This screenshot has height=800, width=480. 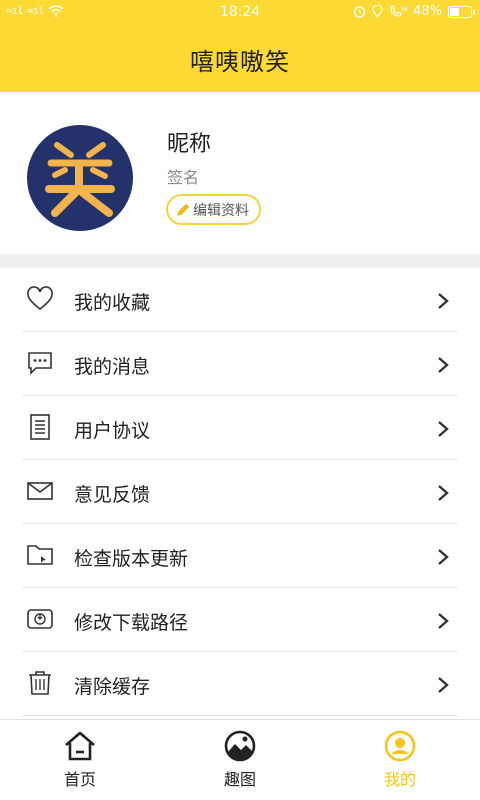 What do you see at coordinates (40, 299) in the screenshot?
I see `heart-icon` at bounding box center [40, 299].